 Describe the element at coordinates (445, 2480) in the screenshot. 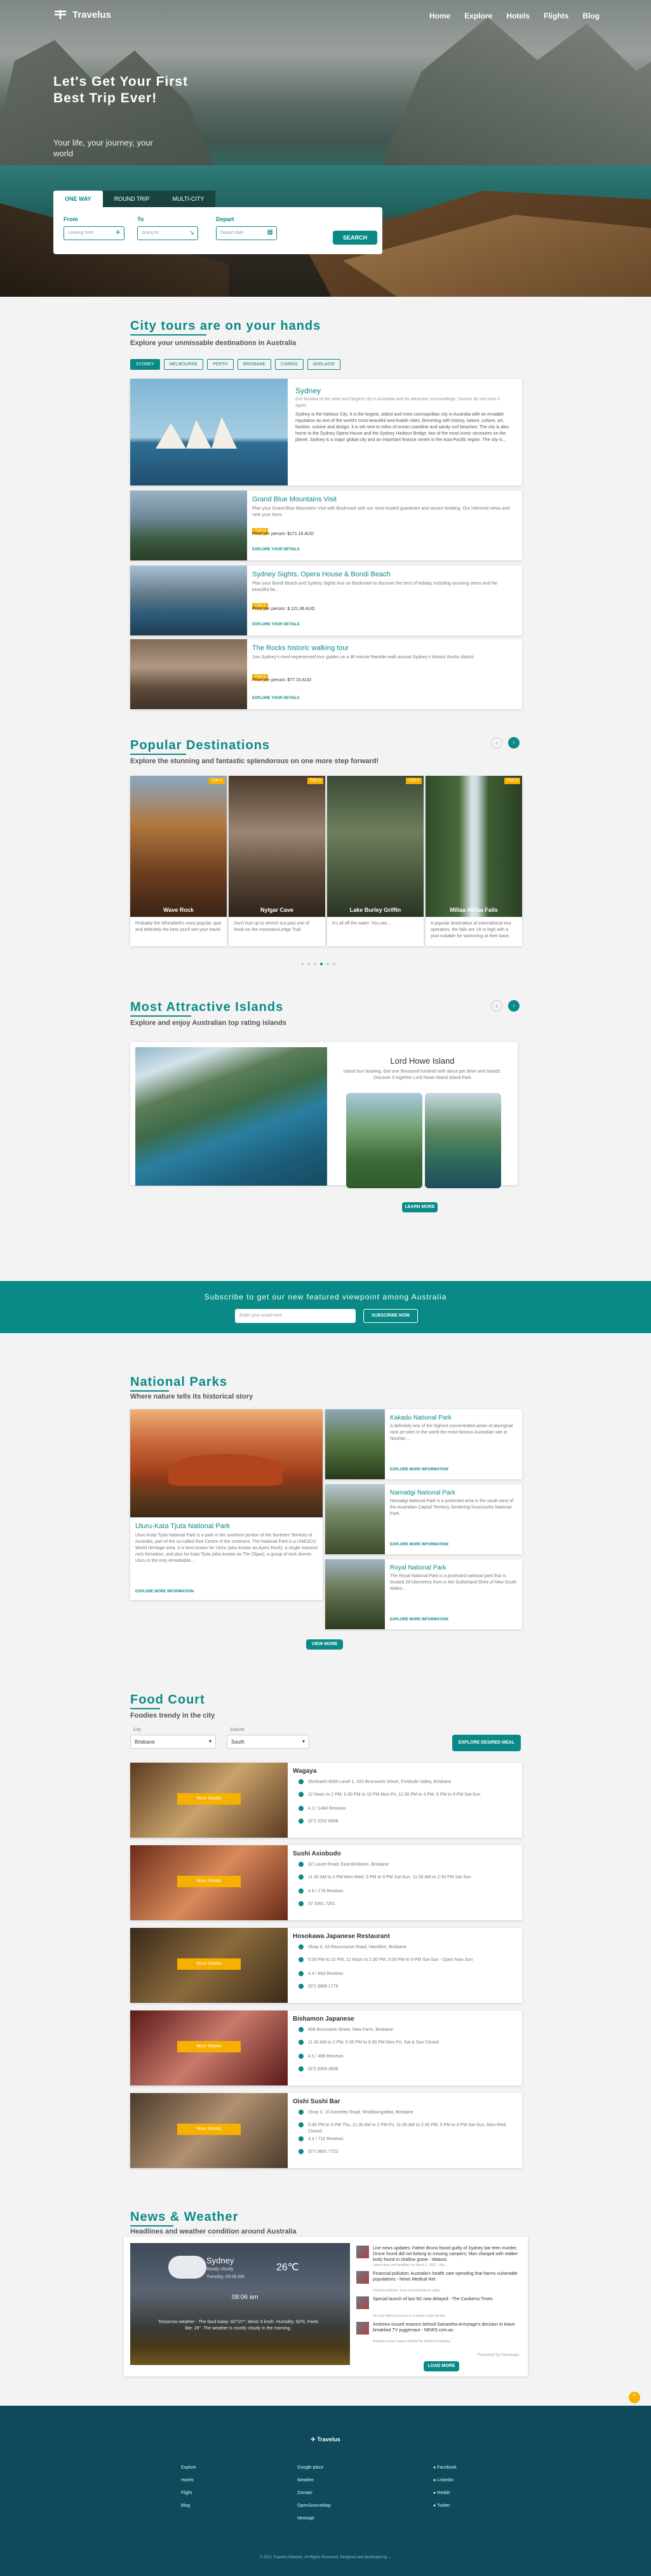

I see `linkedin-link: ● Linkedin` at that location.